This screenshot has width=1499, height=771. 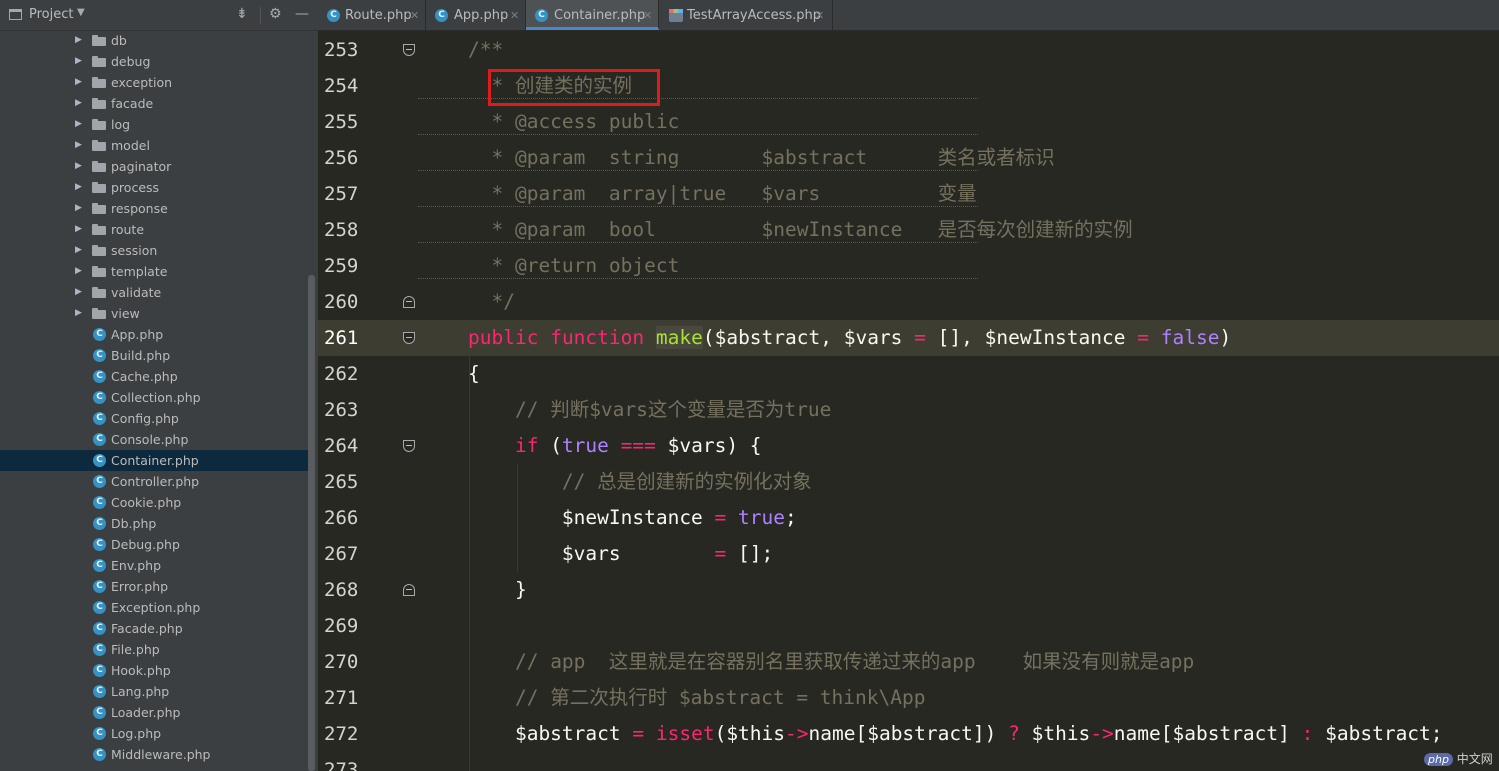 I want to click on tree-file-debug: C Debug.php, so click(x=154, y=544).